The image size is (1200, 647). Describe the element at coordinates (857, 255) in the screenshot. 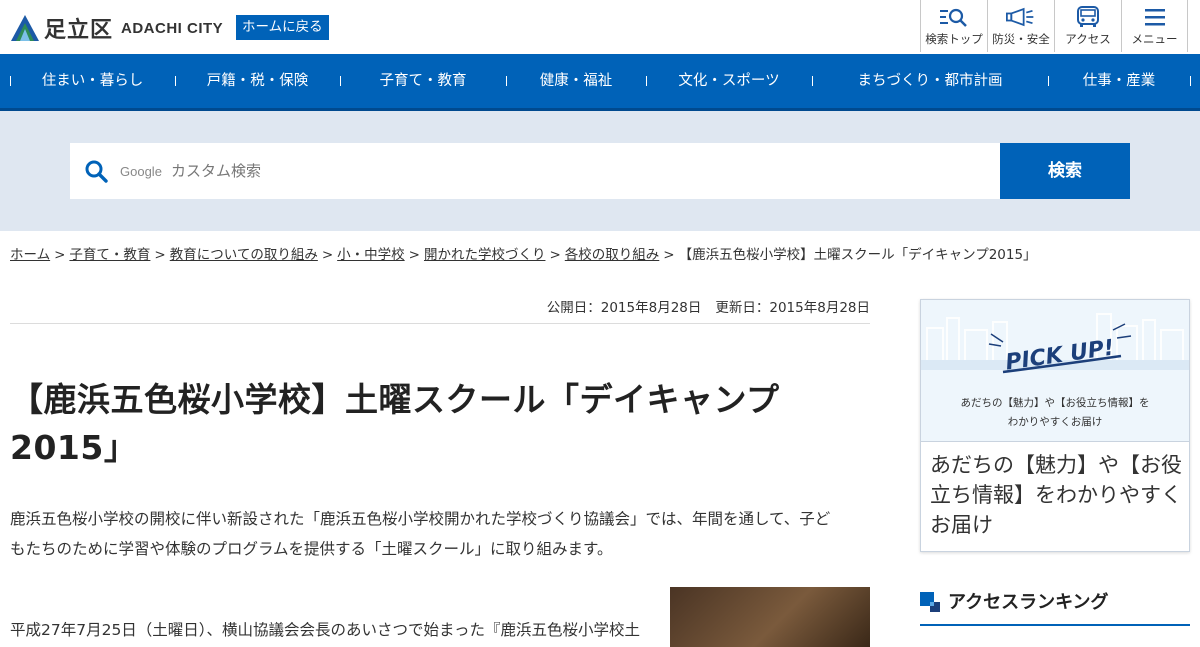

I see `breadcrumb-current: 【鹿浜五色桜小学校】土曜スクール「デイキャンプ2015」` at that location.